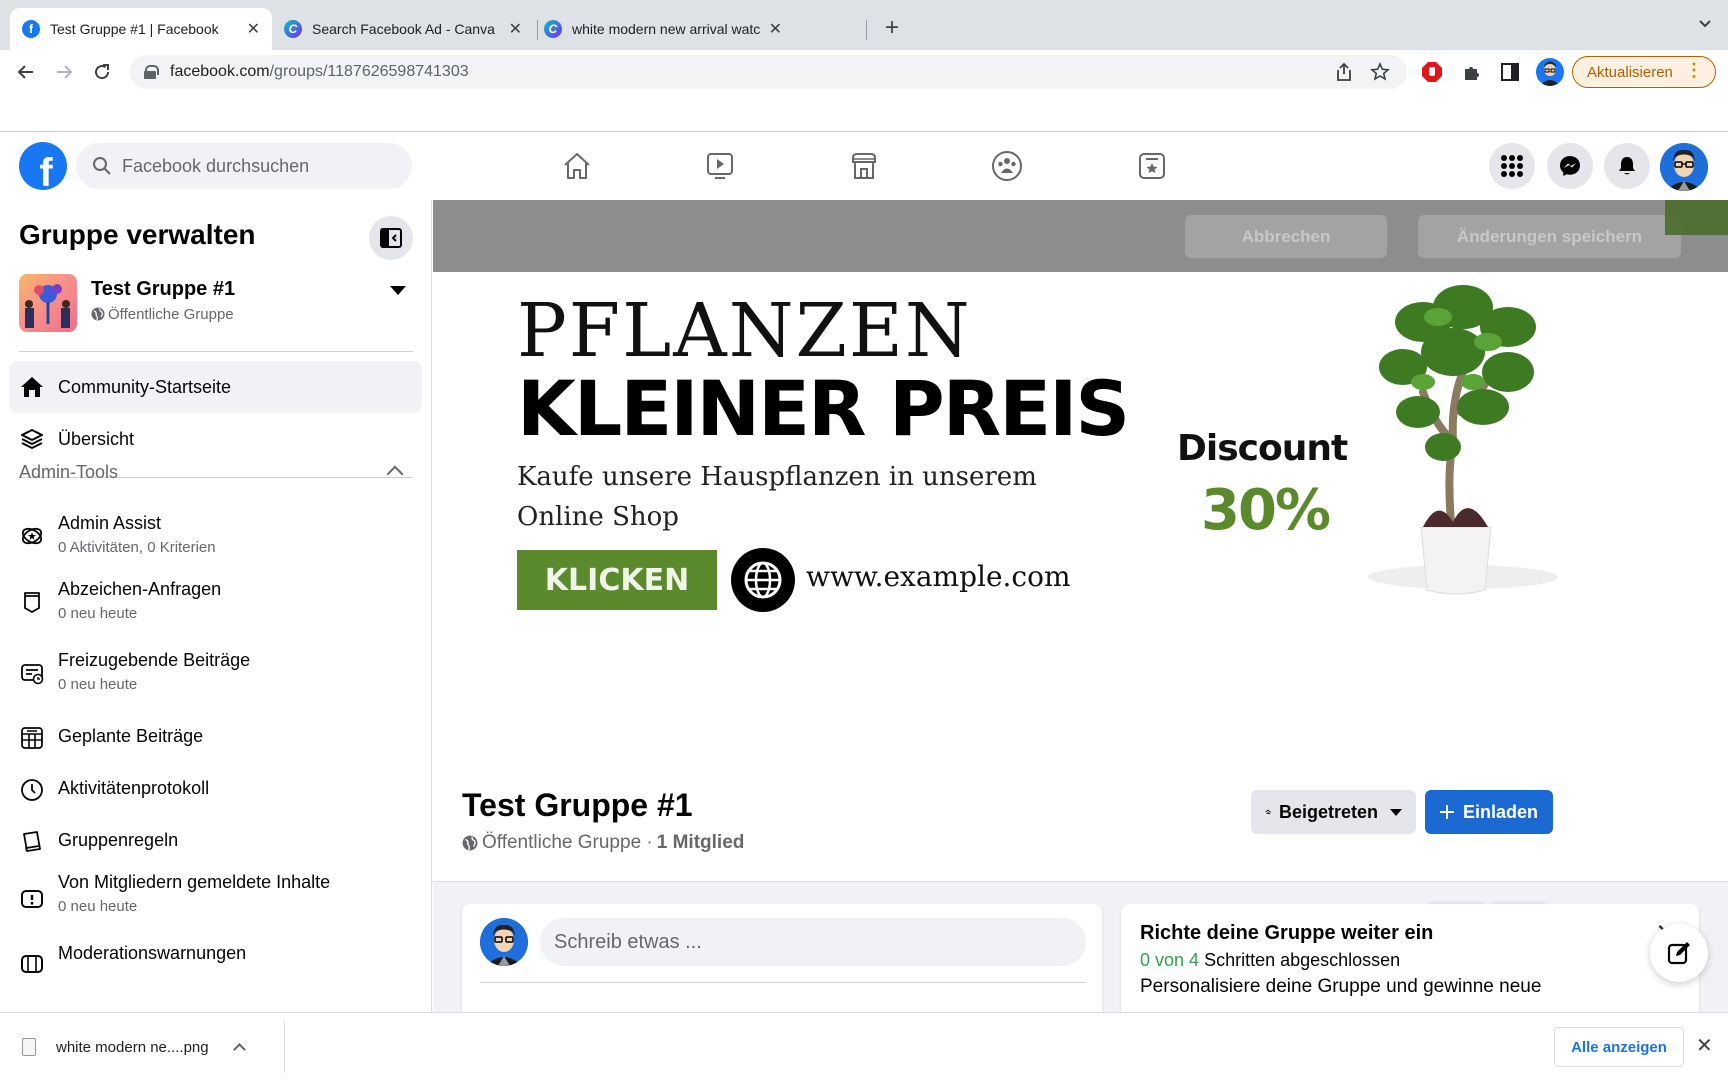 This screenshot has width=1728, height=1080. I want to click on sidebar-item-overview: Übersicht, so click(215, 439).